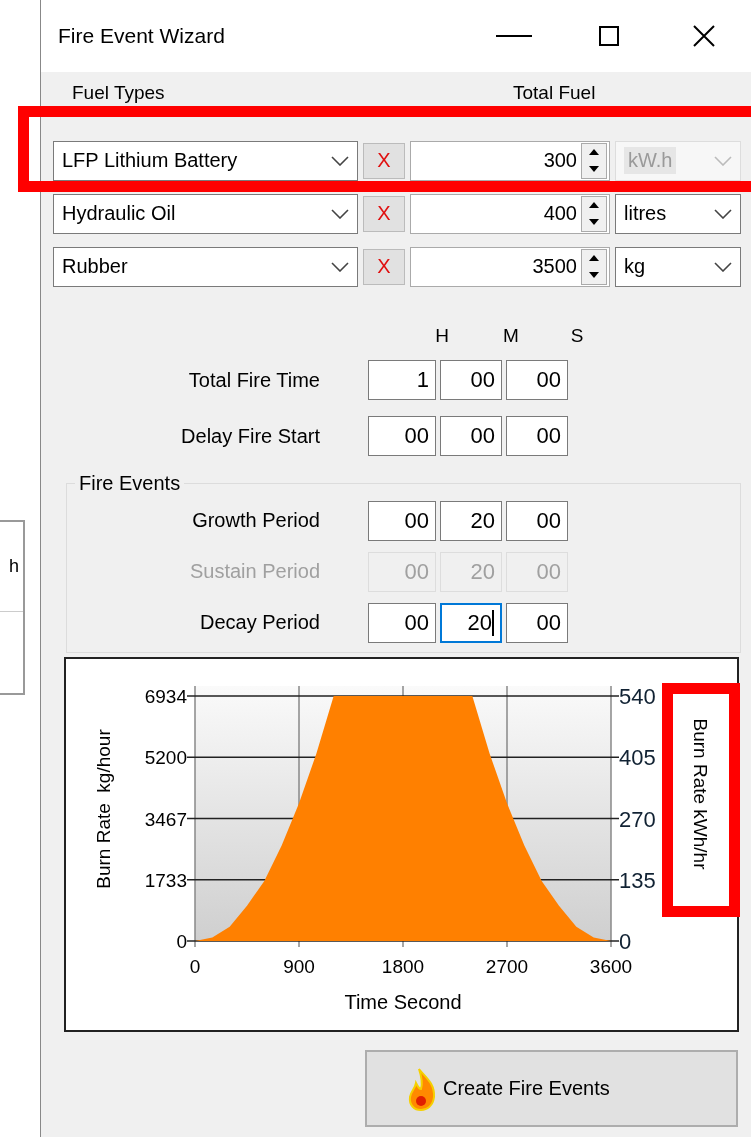 The image size is (751, 1137). I want to click on field-label: Delay Fire Start, so click(250, 436).